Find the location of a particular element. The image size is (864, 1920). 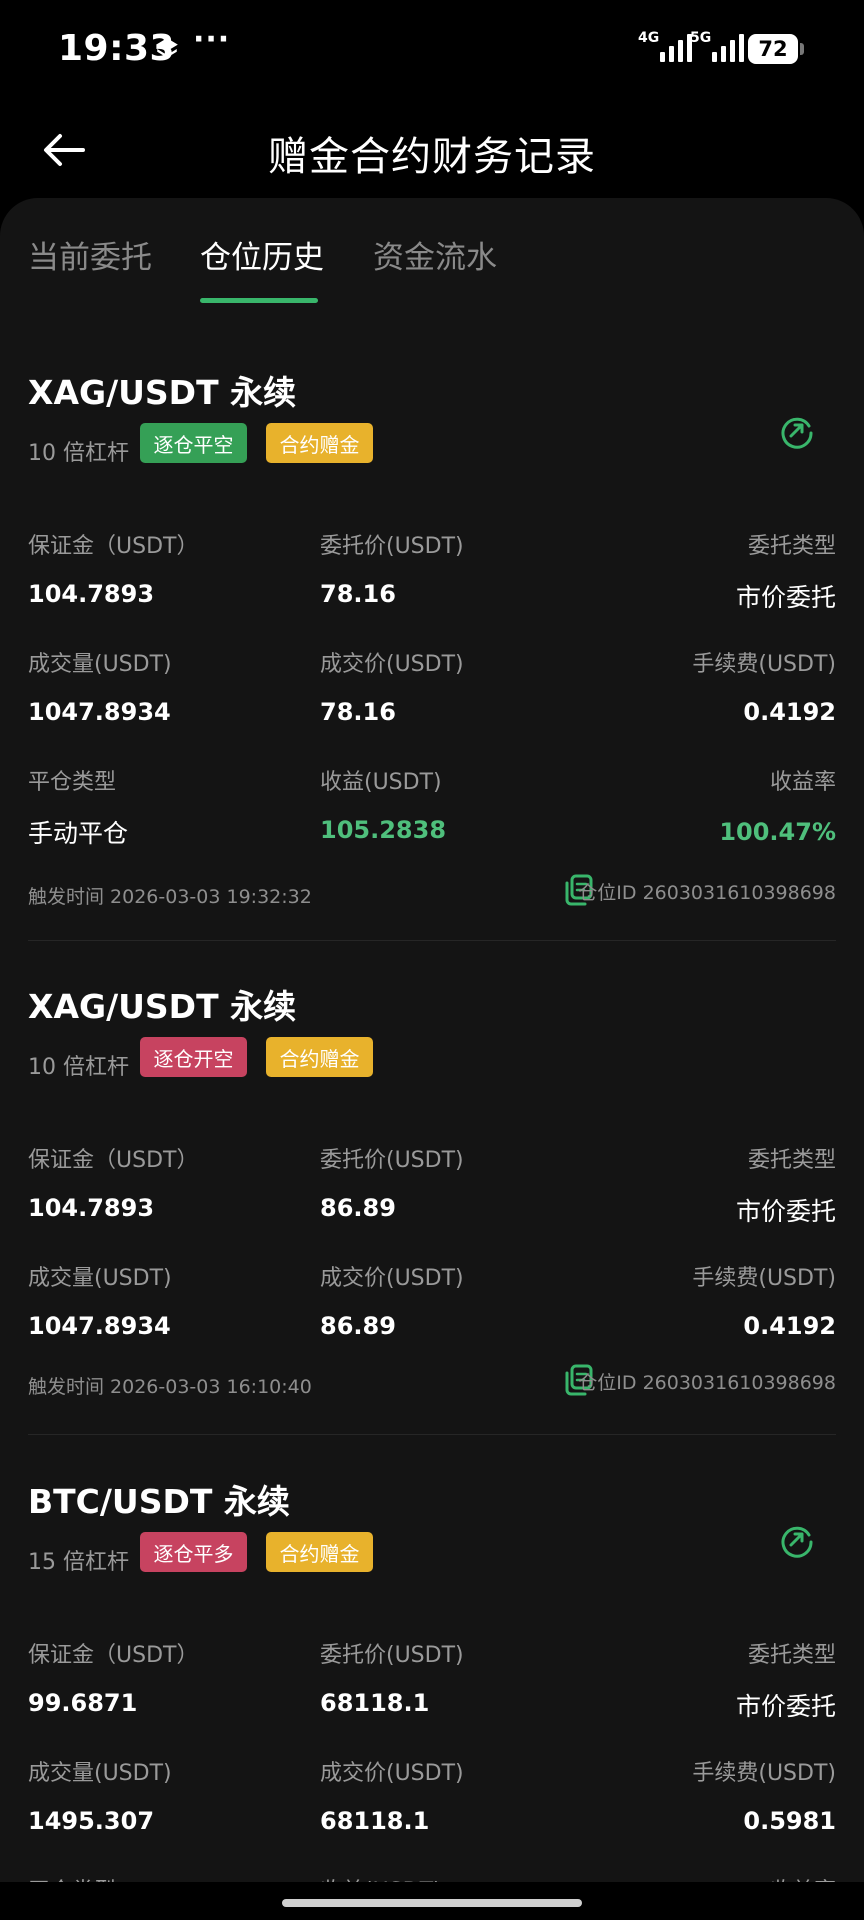

page-title: 赠金合约财务记录 is located at coordinates (432, 157).